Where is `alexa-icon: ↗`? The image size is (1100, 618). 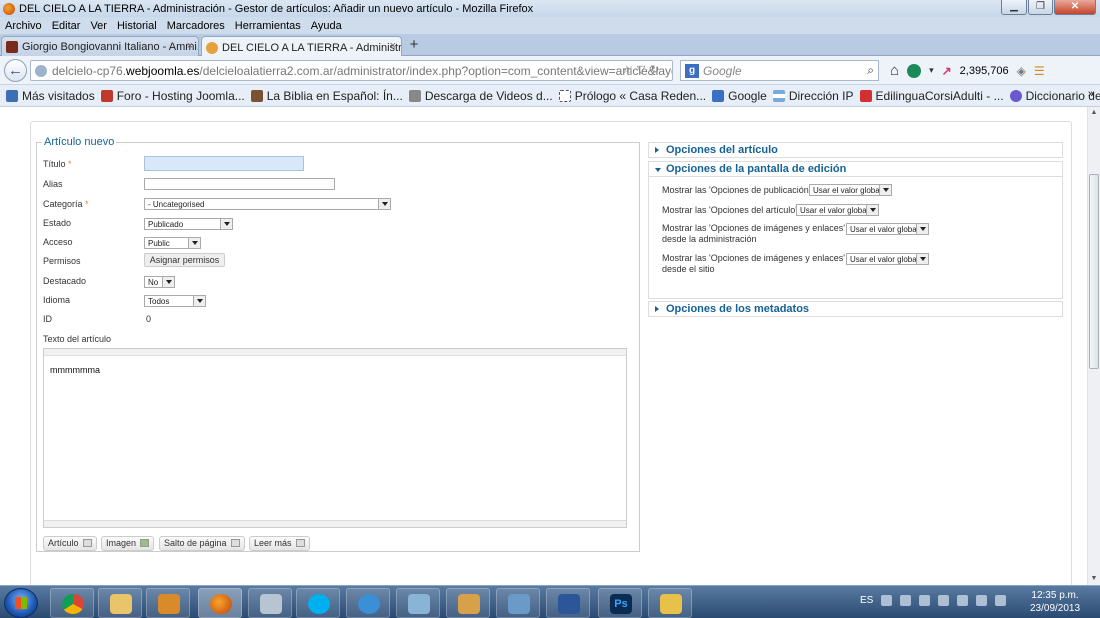
alexa-icon: ↗ is located at coordinates (947, 71).